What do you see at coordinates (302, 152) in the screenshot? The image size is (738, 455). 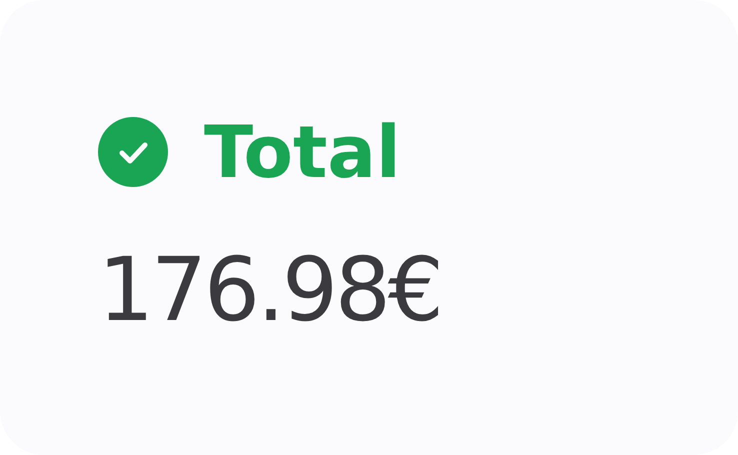 I see `total-label: Total` at bounding box center [302, 152].